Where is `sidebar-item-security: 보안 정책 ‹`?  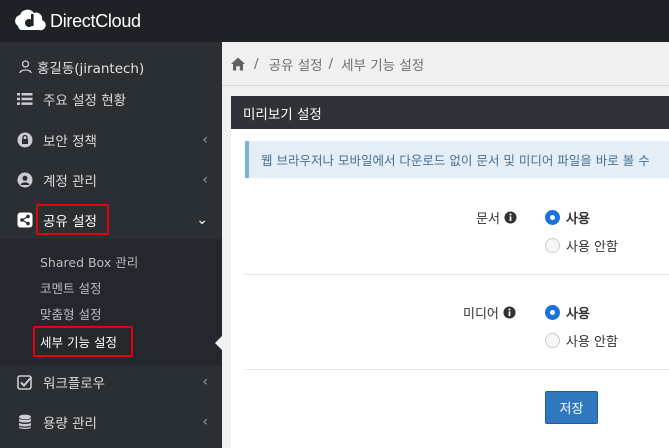
sidebar-item-security: 보안 정책 ‹ is located at coordinates (111, 140).